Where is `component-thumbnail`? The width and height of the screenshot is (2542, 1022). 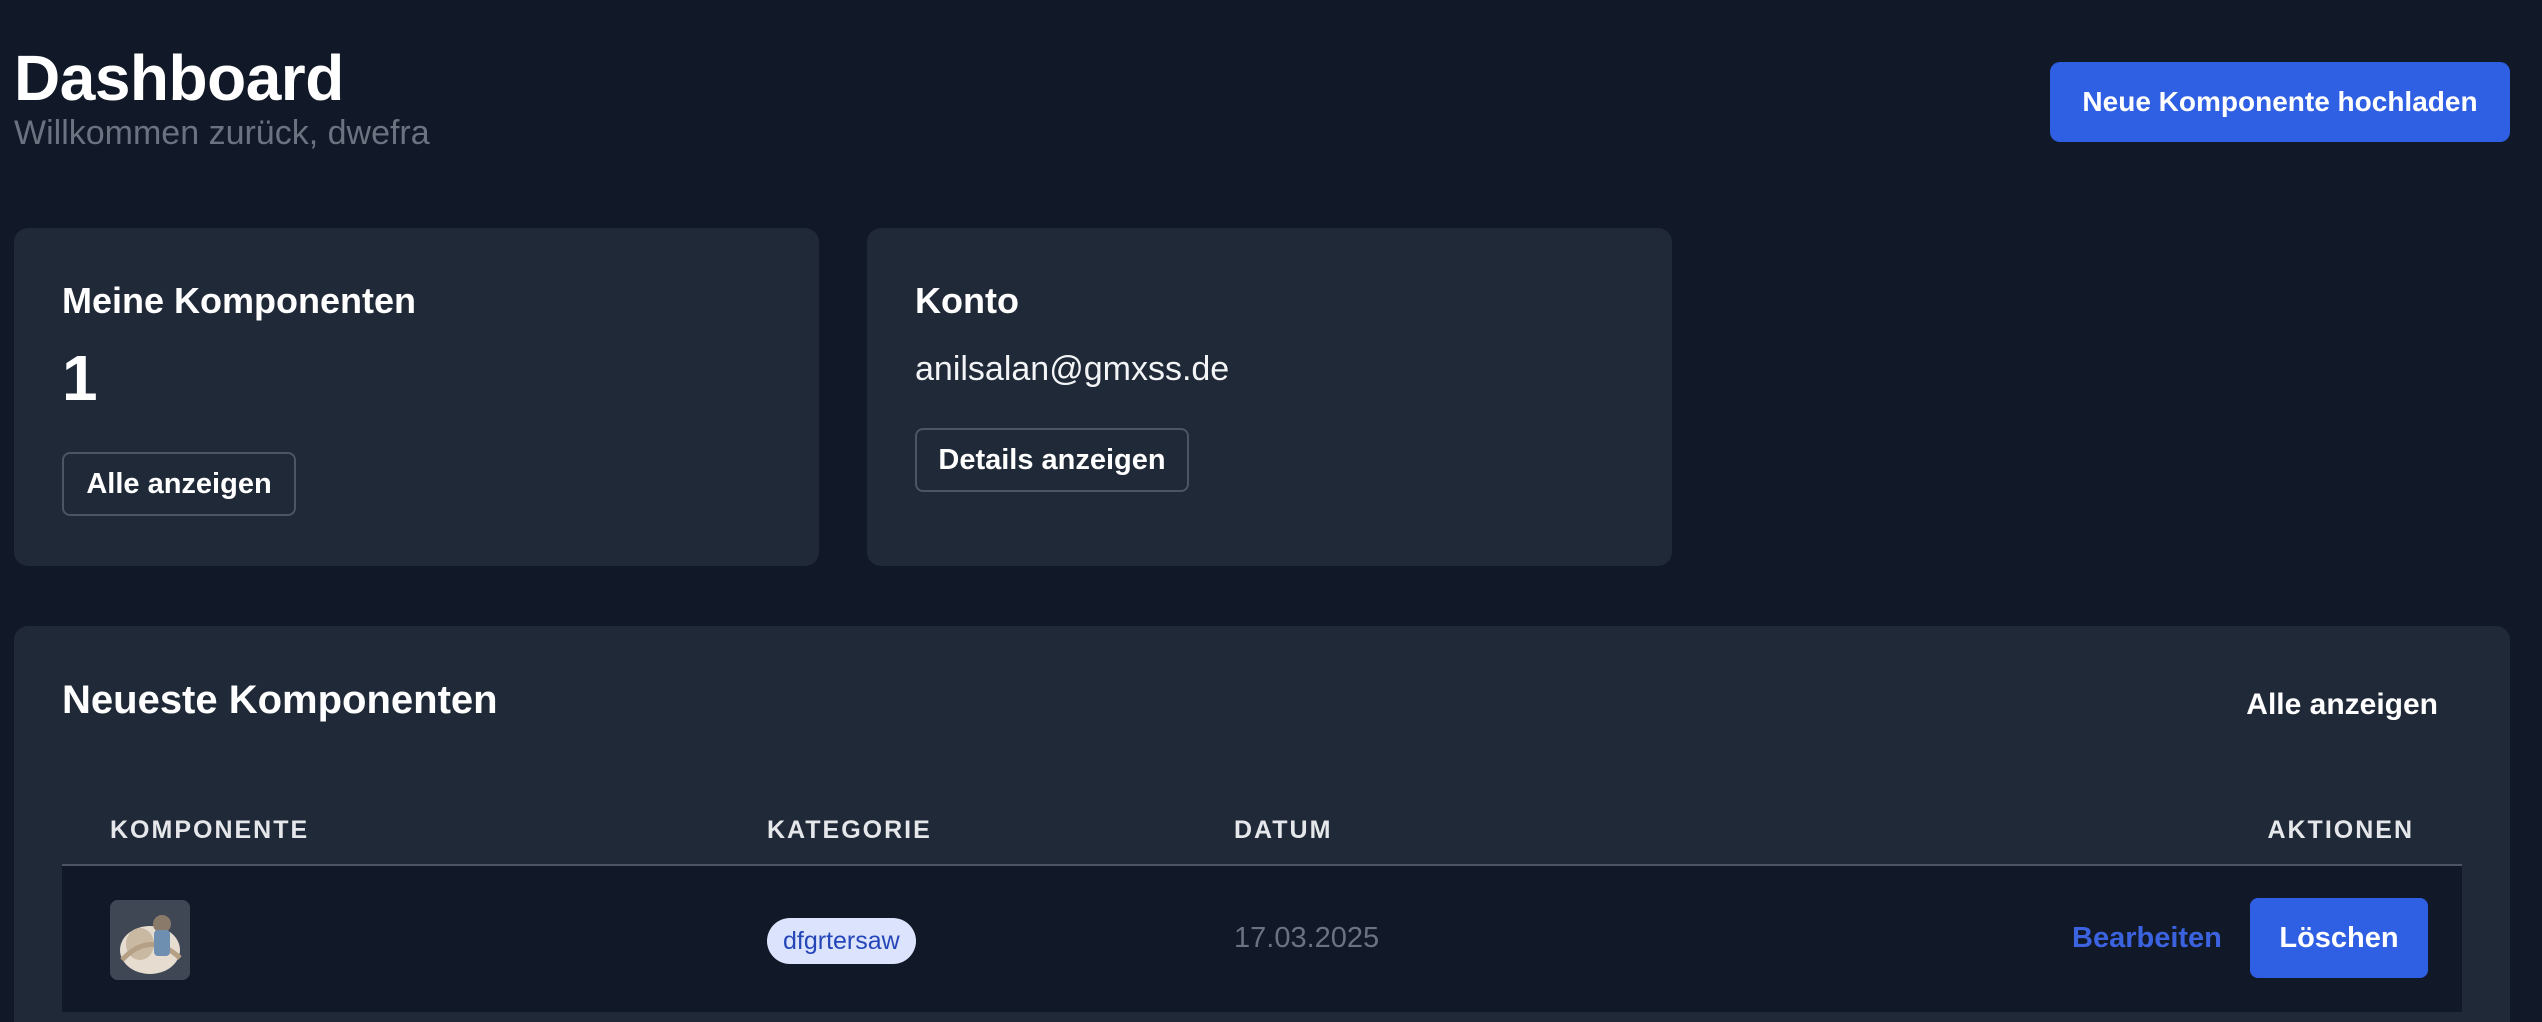 component-thumbnail is located at coordinates (150, 940).